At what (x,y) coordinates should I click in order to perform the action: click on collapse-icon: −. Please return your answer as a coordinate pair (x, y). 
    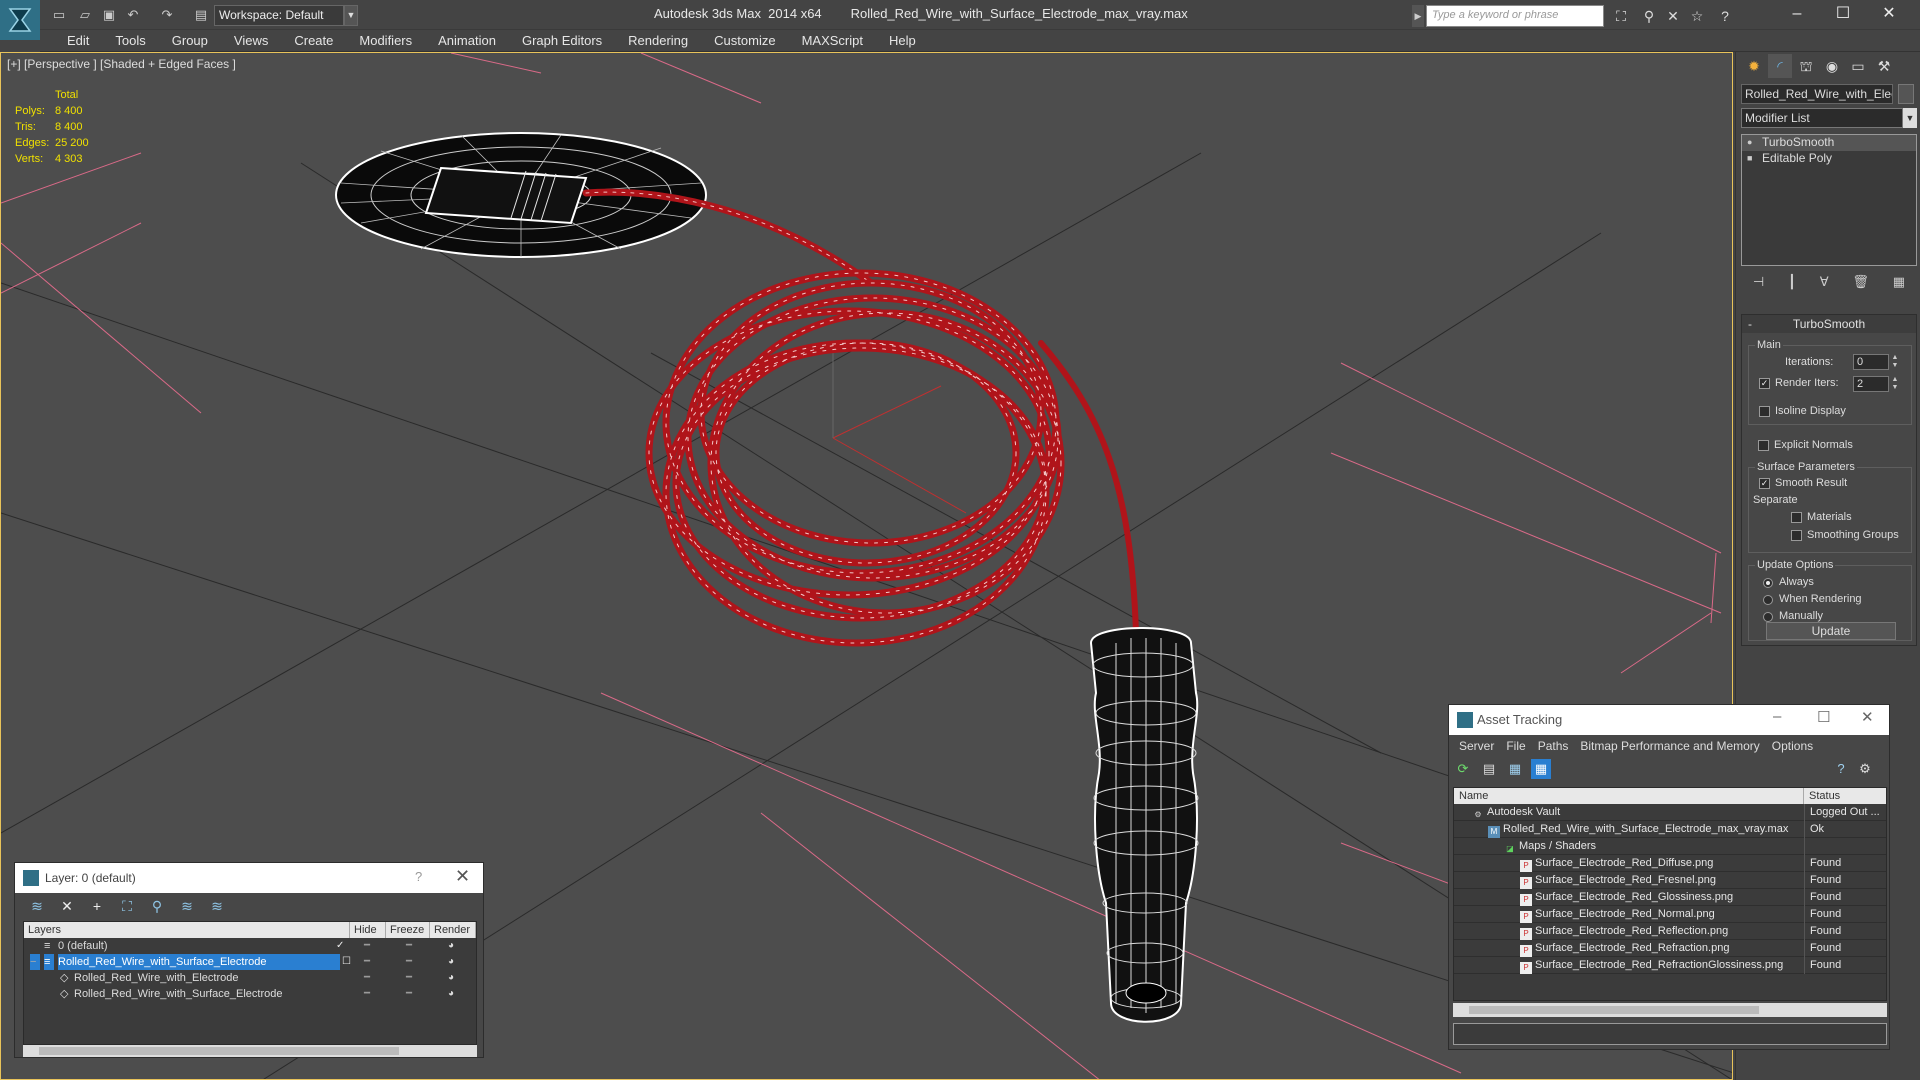
    Looking at the image, I should click on (35, 962).